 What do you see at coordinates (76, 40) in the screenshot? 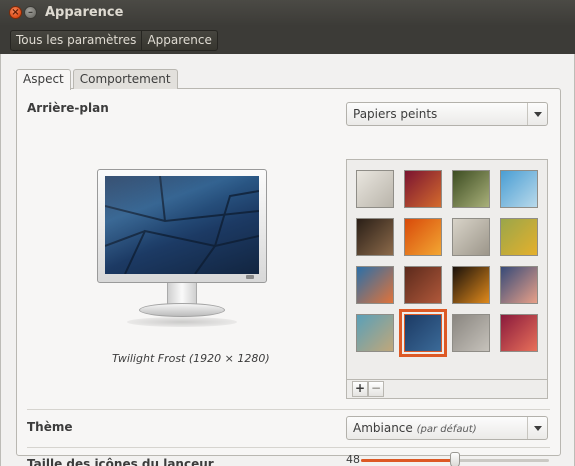
I see `breadcrumb-all-settings: Tous les paramètres` at bounding box center [76, 40].